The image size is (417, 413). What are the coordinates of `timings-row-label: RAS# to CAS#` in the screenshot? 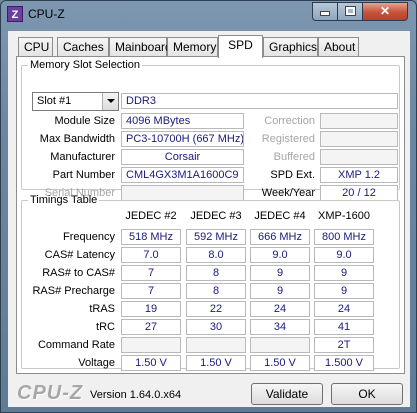 It's located at (78, 273).